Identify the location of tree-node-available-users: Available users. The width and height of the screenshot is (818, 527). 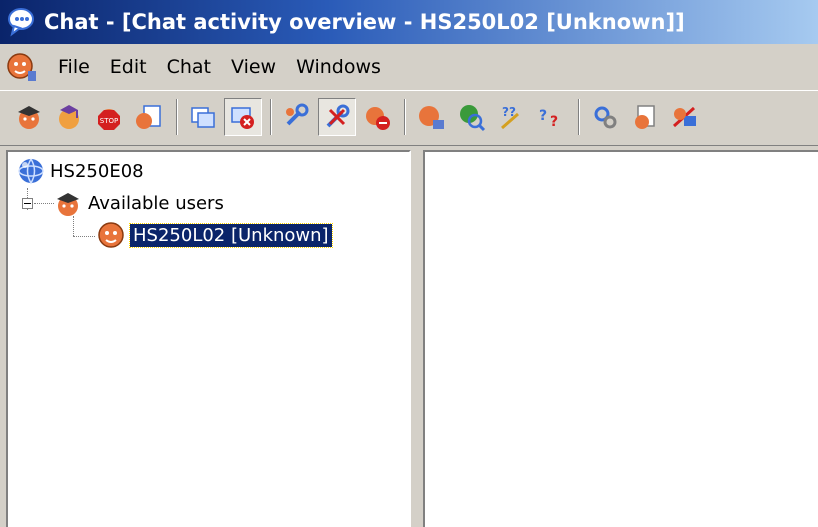
(139, 203).